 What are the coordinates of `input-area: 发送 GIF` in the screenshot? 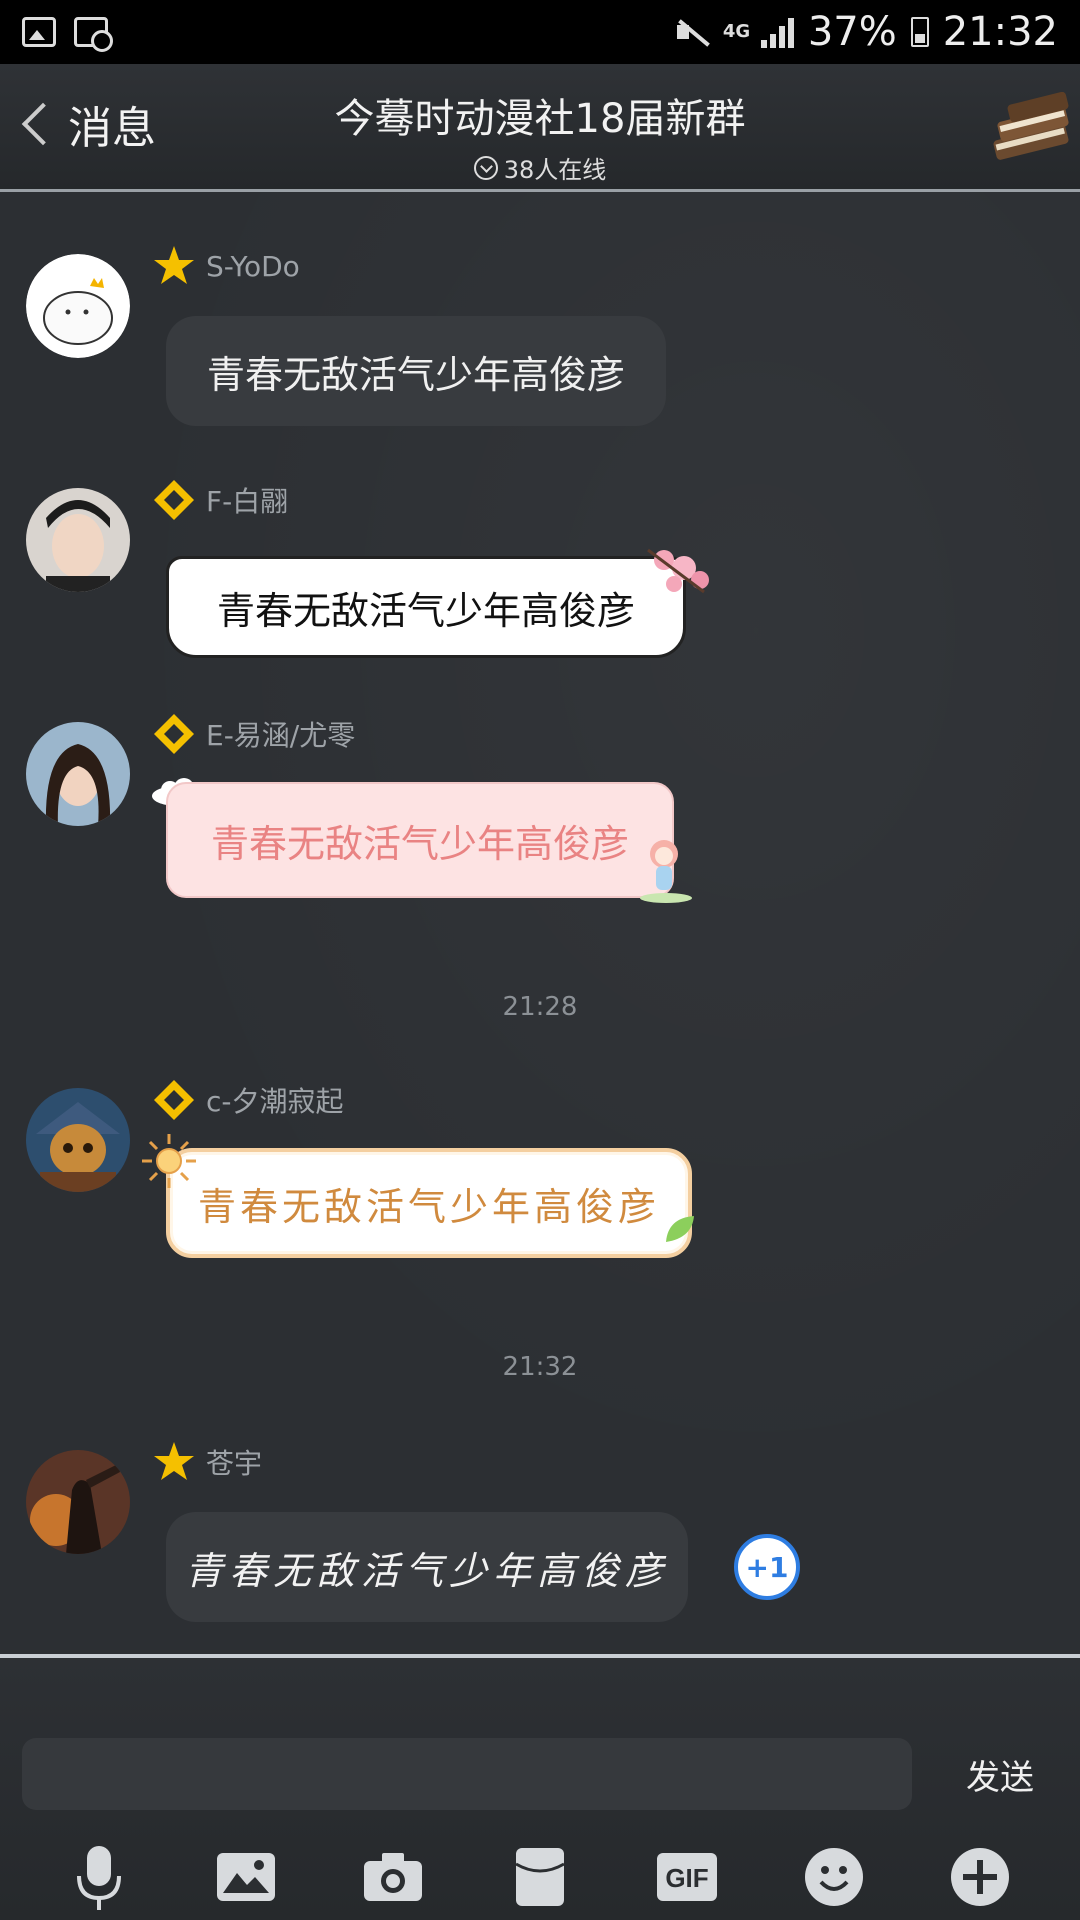 It's located at (540, 1787).